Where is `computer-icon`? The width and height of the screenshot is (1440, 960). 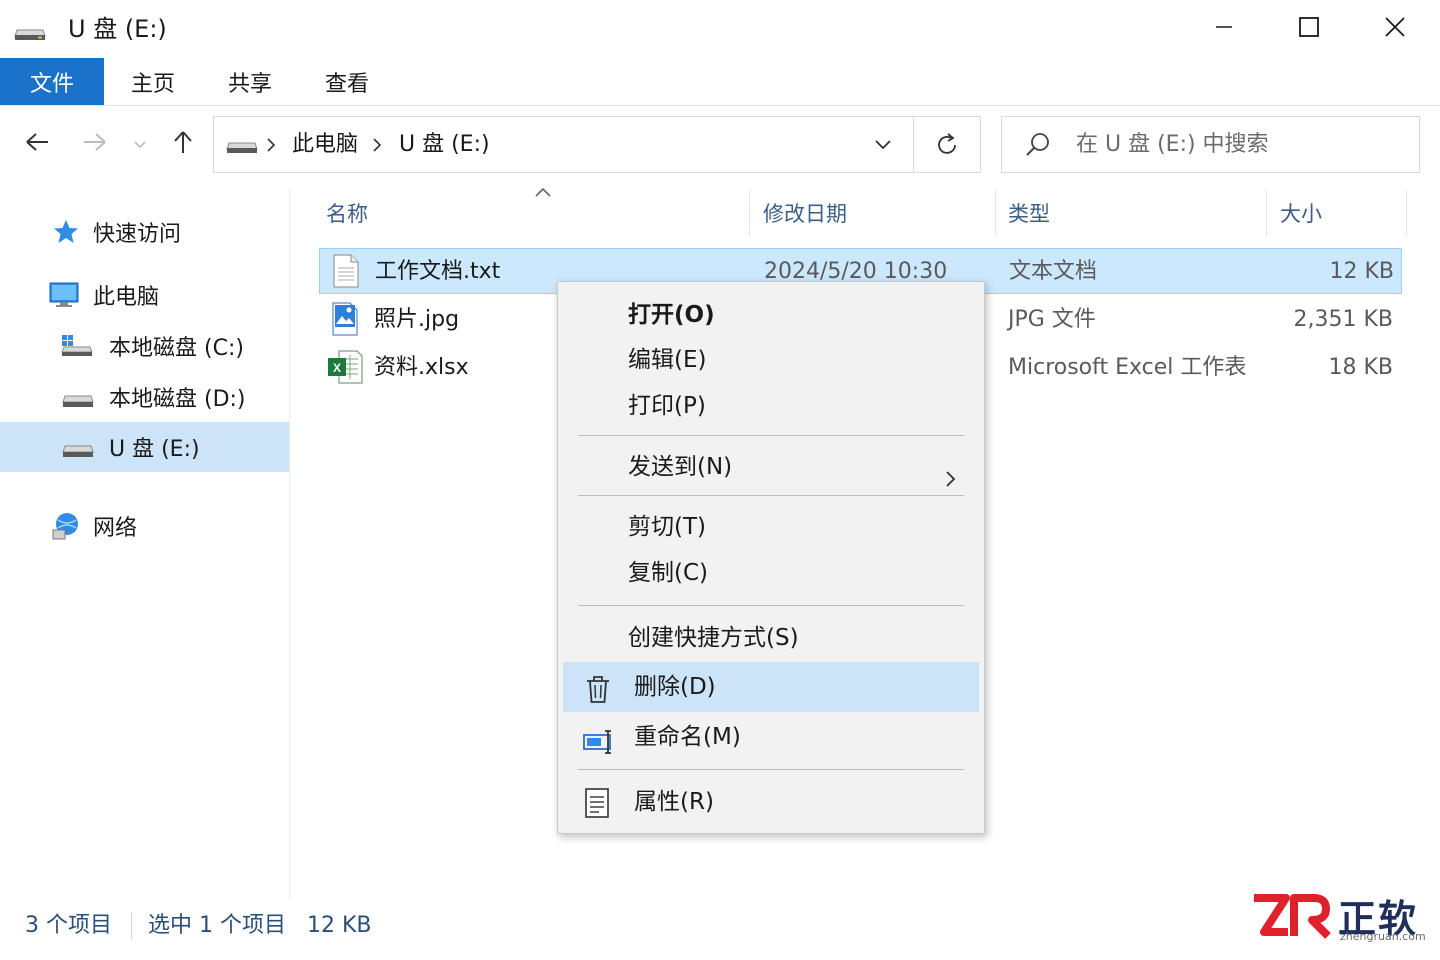
computer-icon is located at coordinates (64, 298).